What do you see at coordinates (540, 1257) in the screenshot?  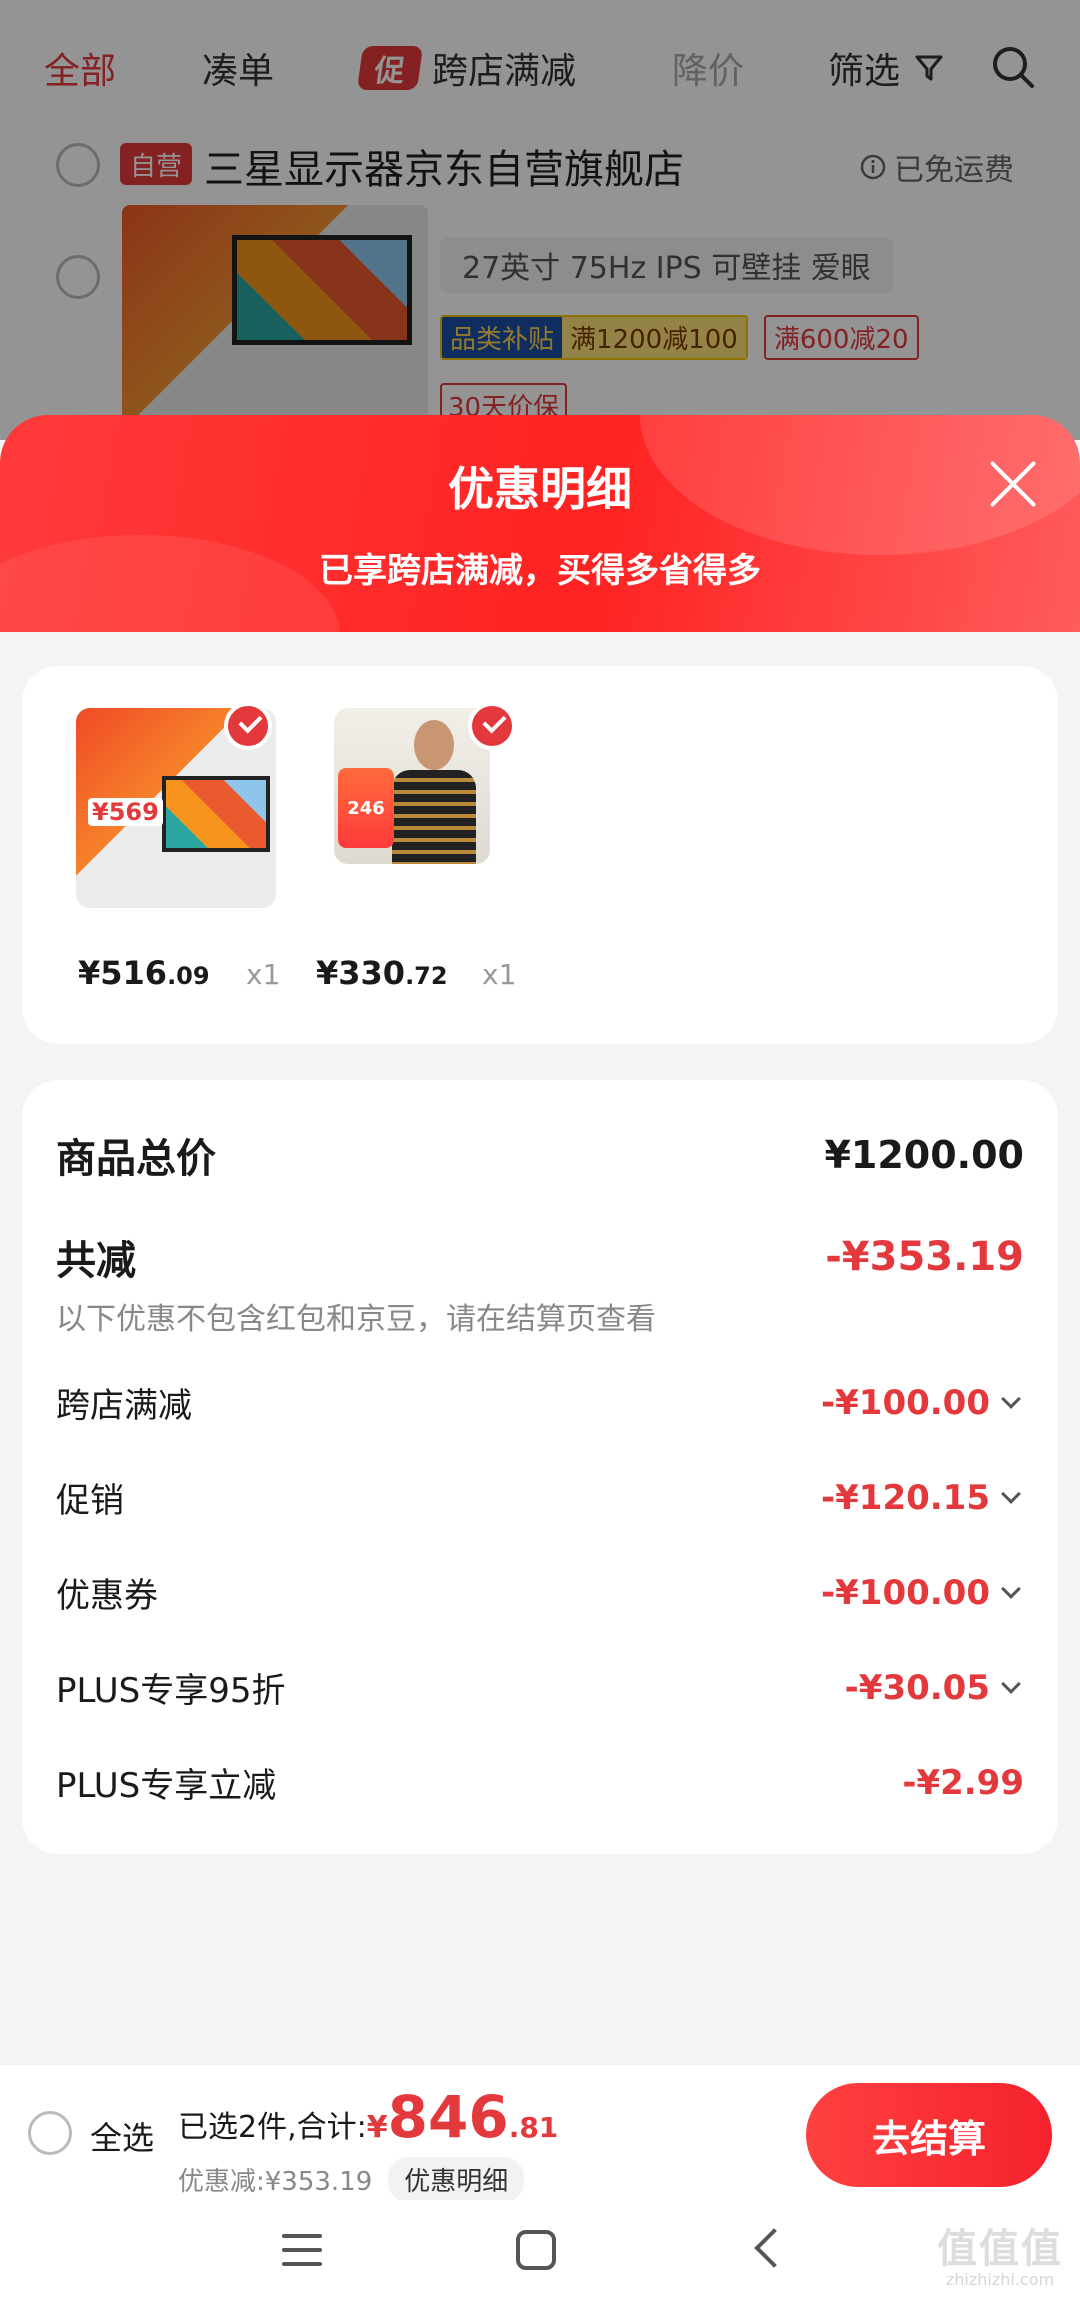 I see `total-reduce-row: 共减 -¥353.19` at bounding box center [540, 1257].